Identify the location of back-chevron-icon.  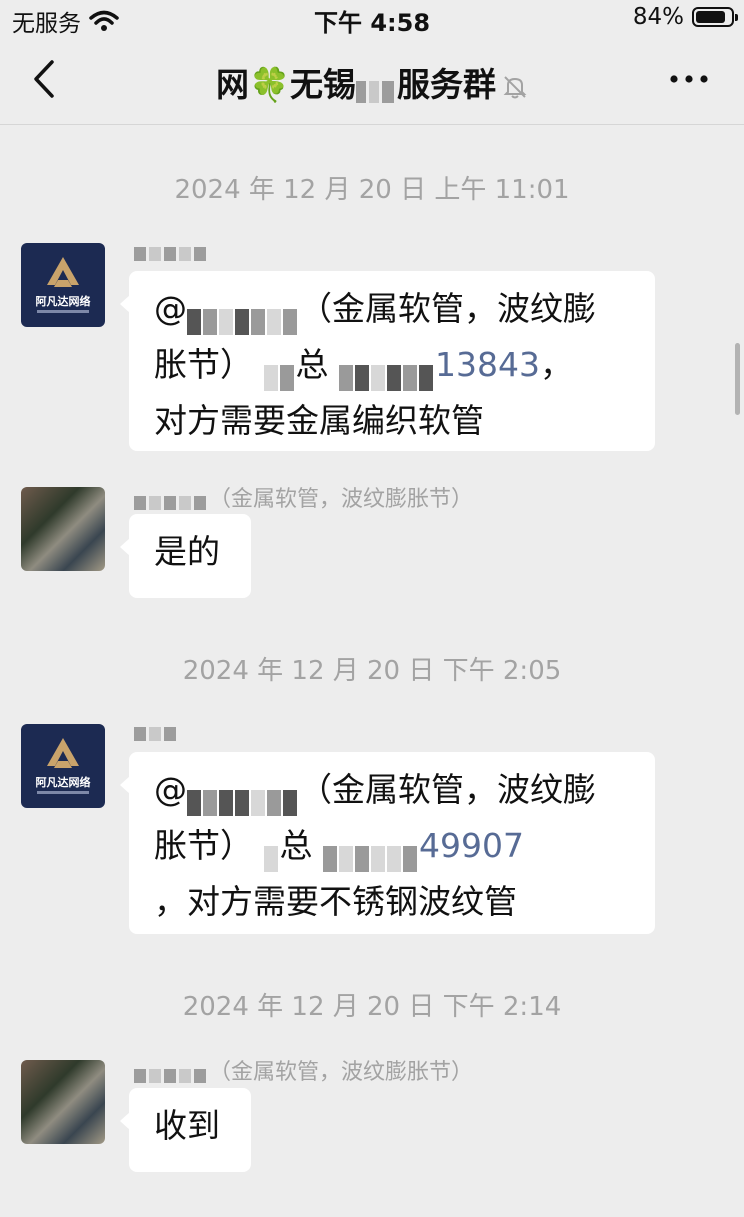
(46, 79).